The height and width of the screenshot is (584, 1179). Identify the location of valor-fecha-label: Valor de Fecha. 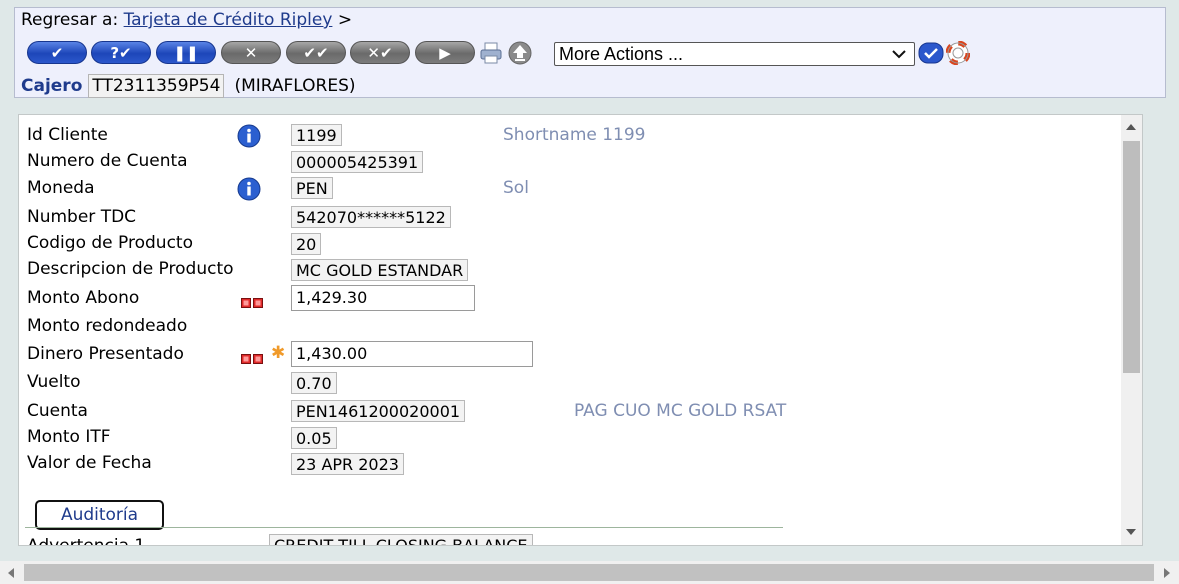
(89, 463).